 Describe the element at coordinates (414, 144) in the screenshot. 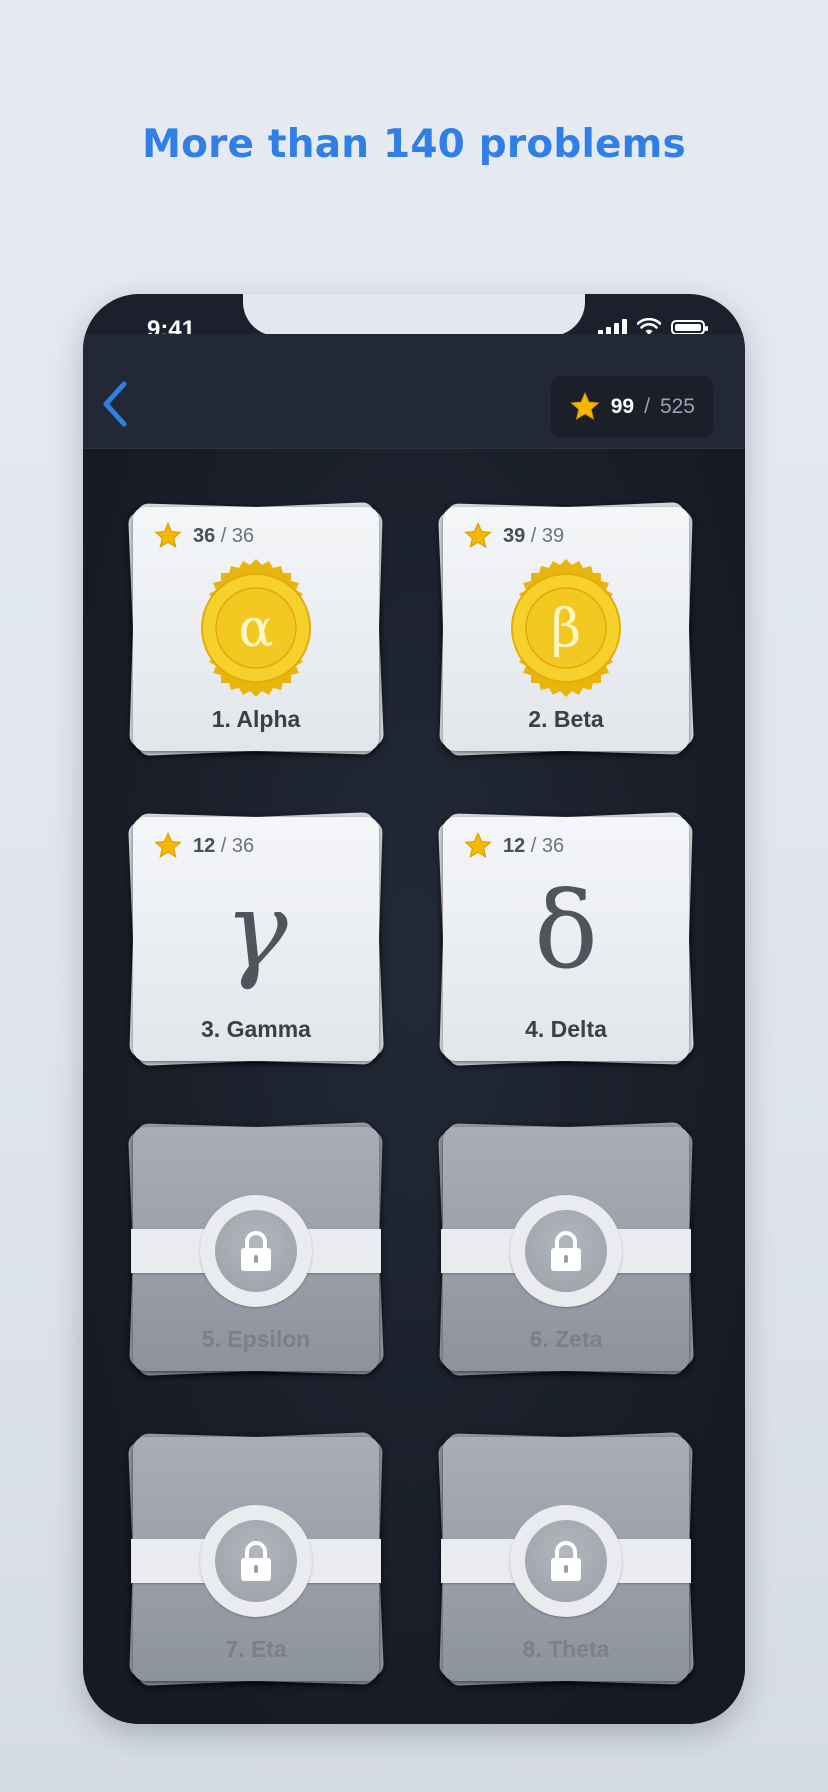

I see `headline: More than 140 problems` at that location.